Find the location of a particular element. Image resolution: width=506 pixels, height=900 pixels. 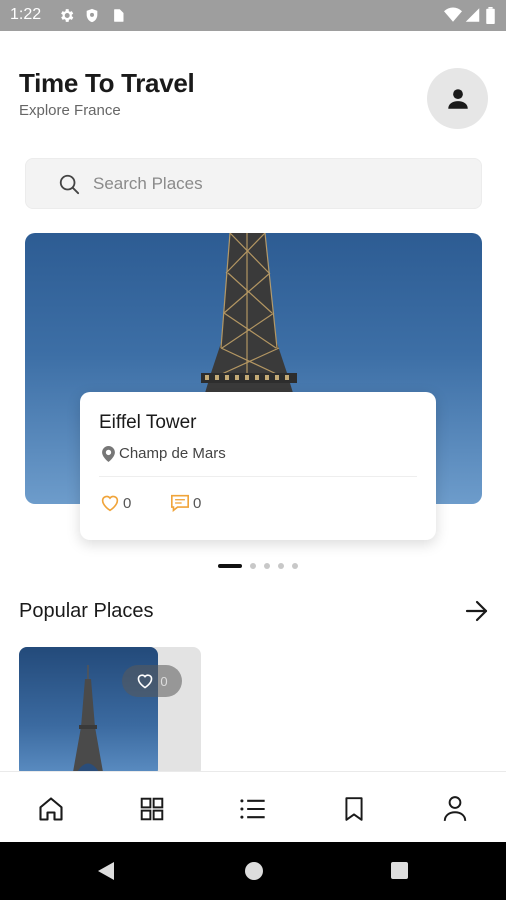

nav-categories is located at coordinates (152, 809).